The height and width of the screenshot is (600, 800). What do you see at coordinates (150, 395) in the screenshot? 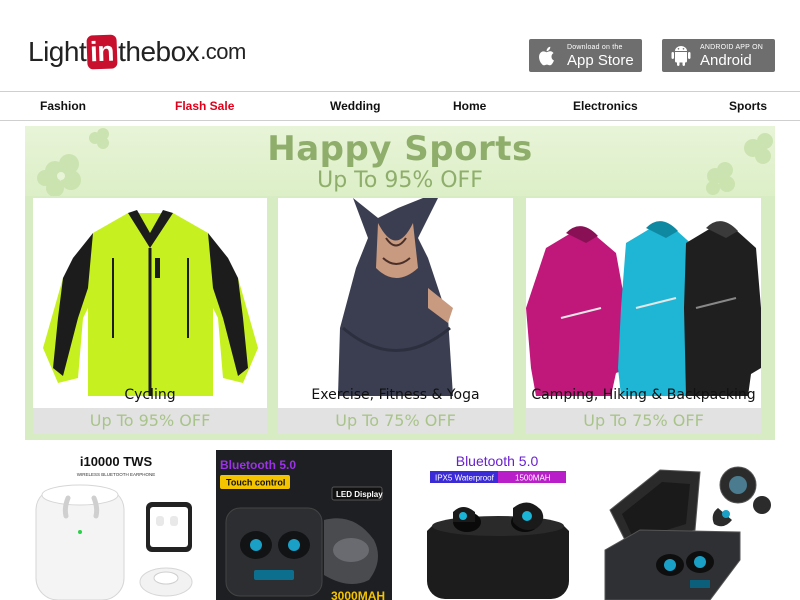
I see `card-cycling-name: Cycling` at bounding box center [150, 395].